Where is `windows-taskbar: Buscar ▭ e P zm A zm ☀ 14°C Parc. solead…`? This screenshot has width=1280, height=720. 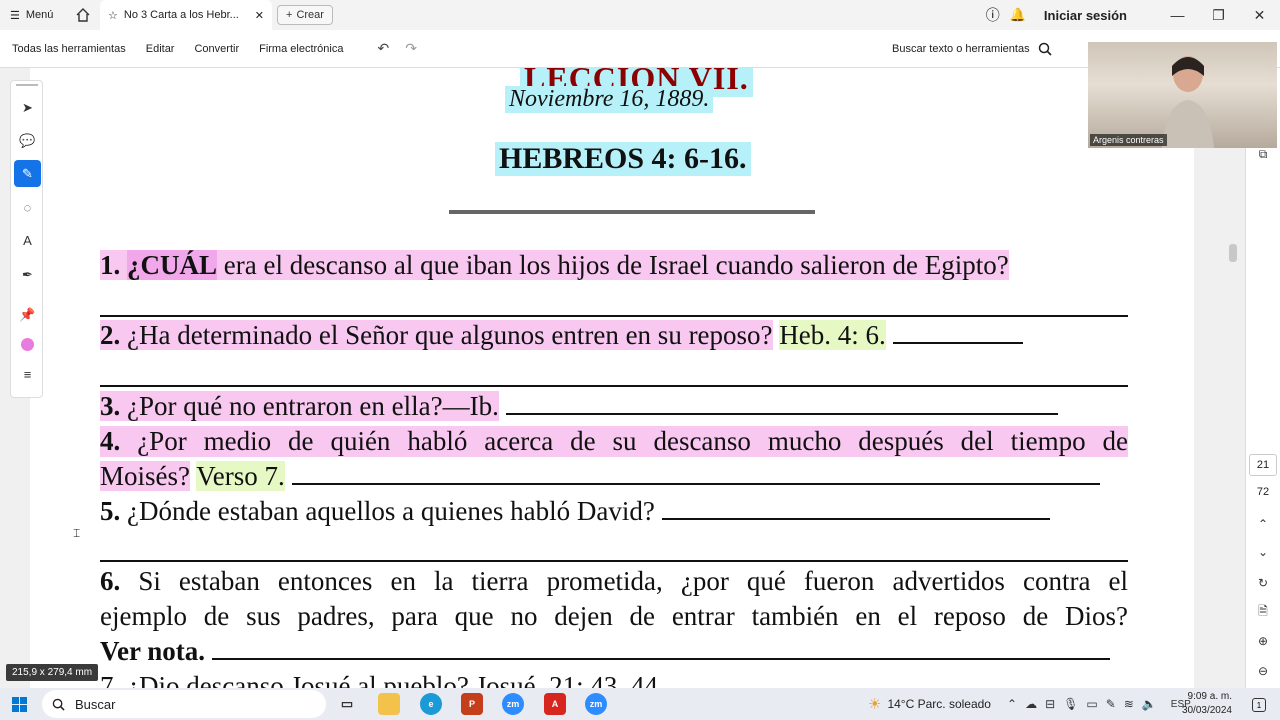 windows-taskbar: Buscar ▭ e P zm A zm ☀ 14°C Parc. solead… is located at coordinates (640, 704).